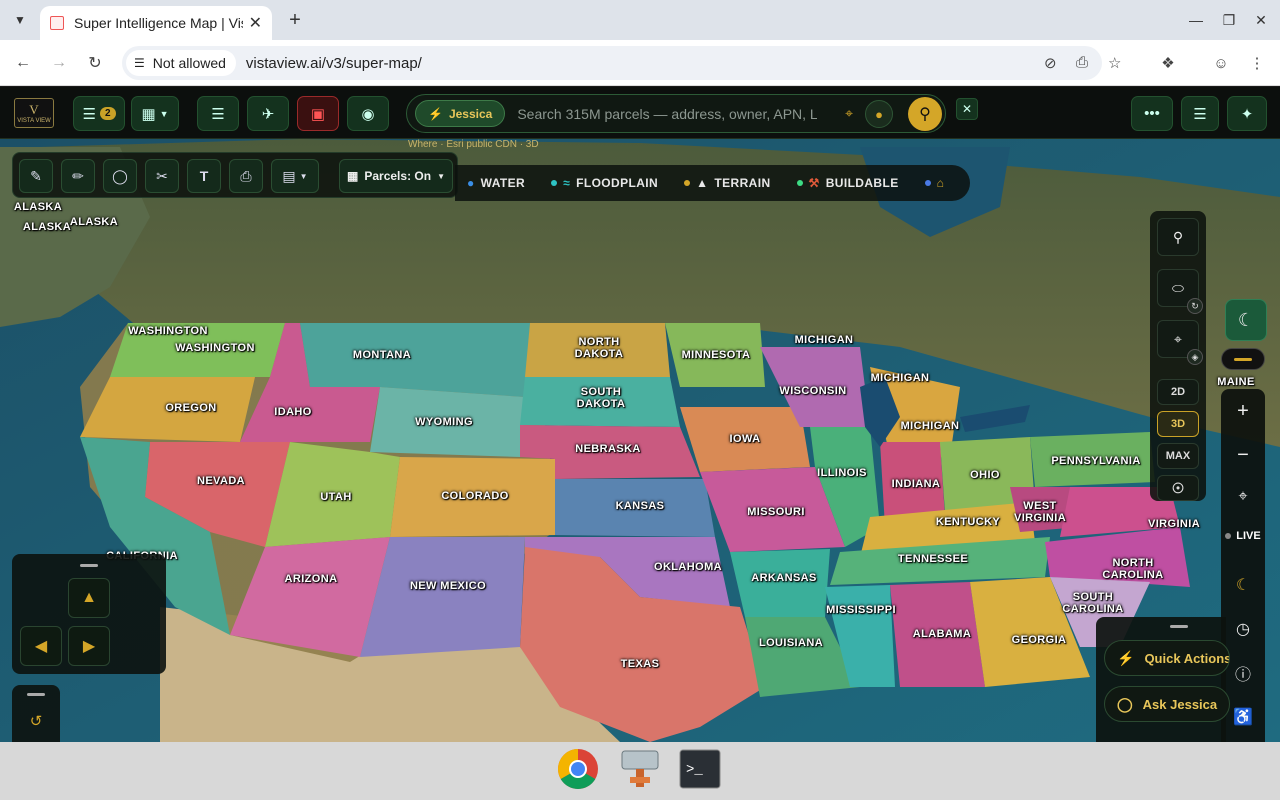 This screenshot has width=1280, height=800. I want to click on apps-grid-button: ▦ ▼, so click(155, 113).